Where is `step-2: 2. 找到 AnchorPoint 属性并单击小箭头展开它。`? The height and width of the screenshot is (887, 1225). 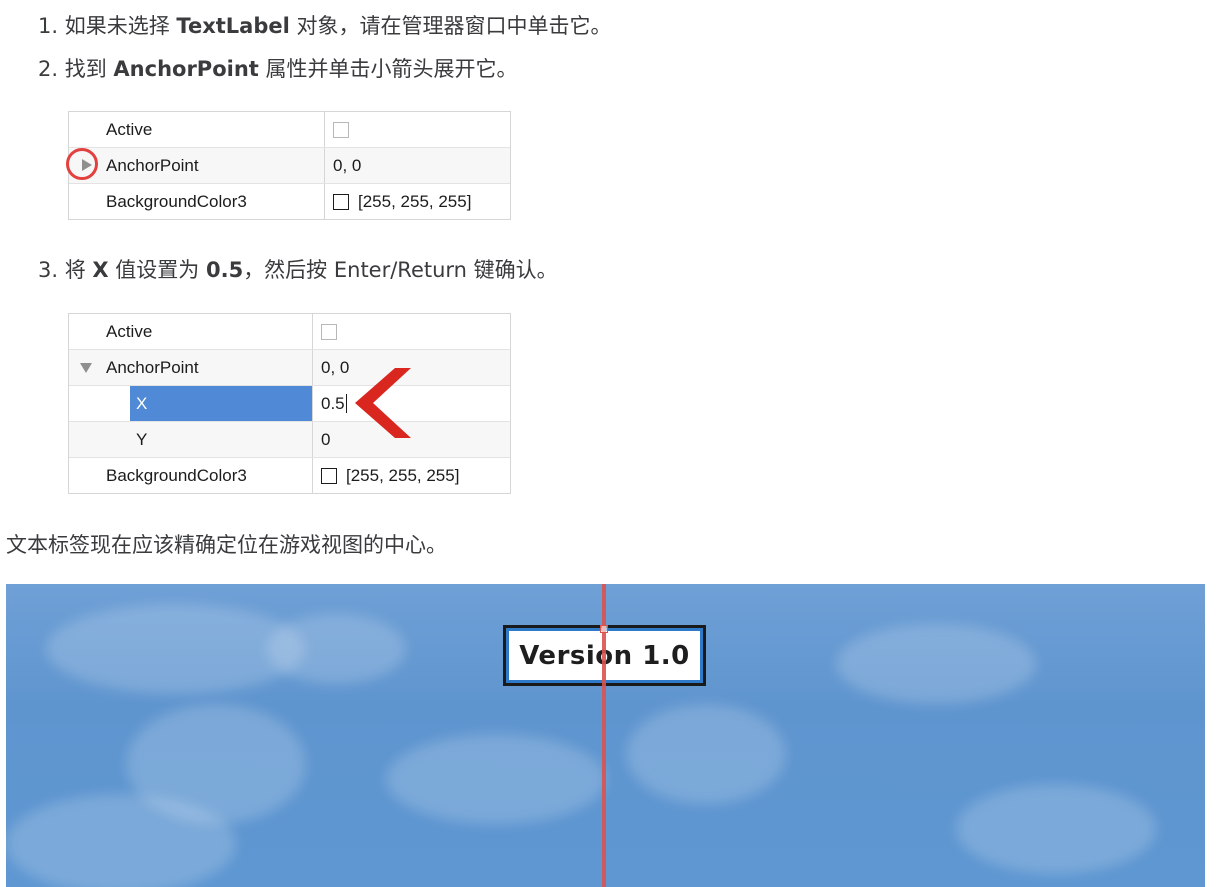
step-2: 2. 找到 AnchorPoint 属性并单击小箭头展开它。 is located at coordinates (278, 69).